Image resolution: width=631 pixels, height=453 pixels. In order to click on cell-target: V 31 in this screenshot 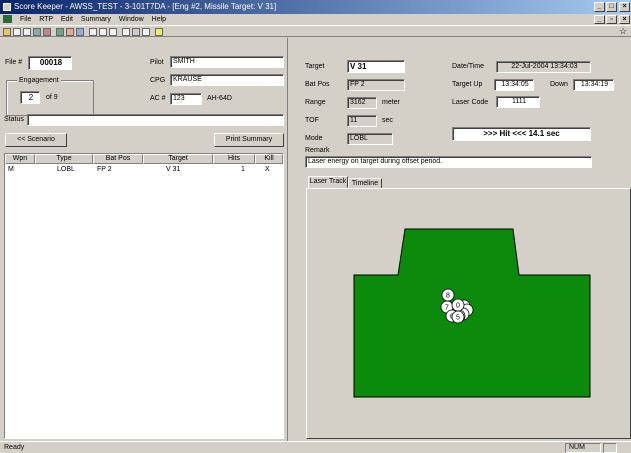, I will do `click(173, 169)`.